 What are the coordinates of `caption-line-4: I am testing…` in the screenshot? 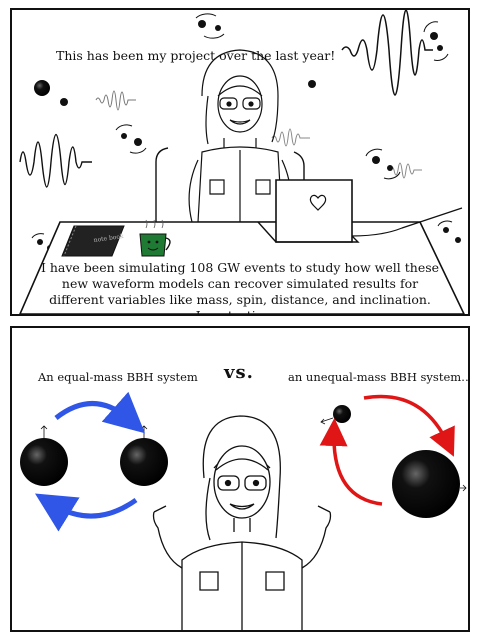 It's located at (240, 312).